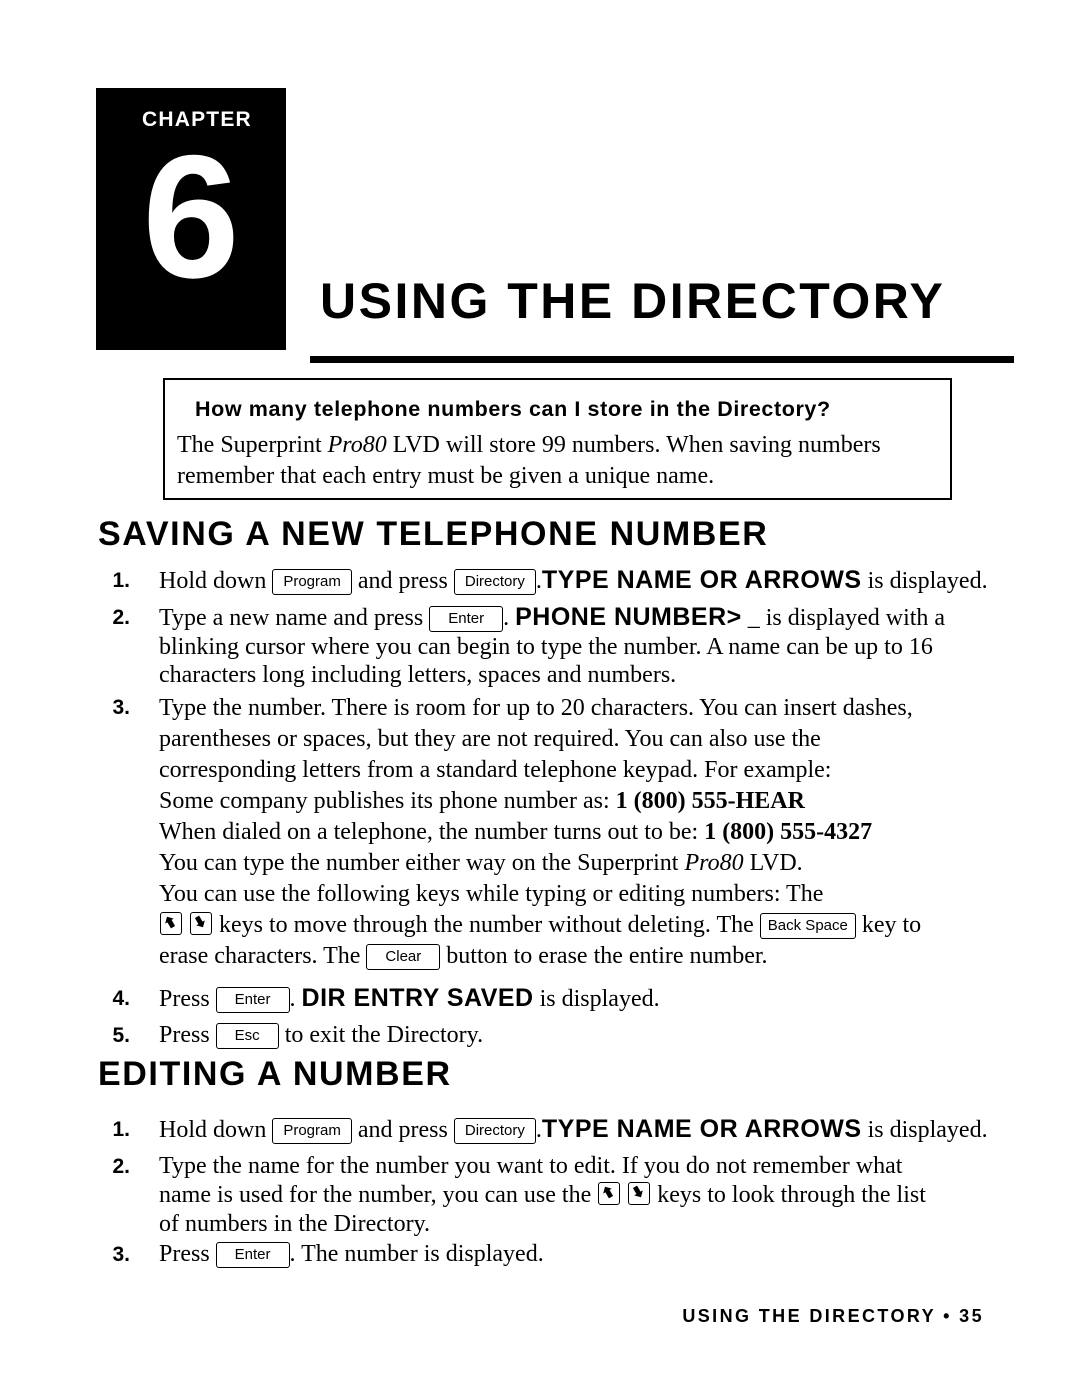 This screenshot has width=1080, height=1397. I want to click on key-esc: Esc, so click(247, 1036).